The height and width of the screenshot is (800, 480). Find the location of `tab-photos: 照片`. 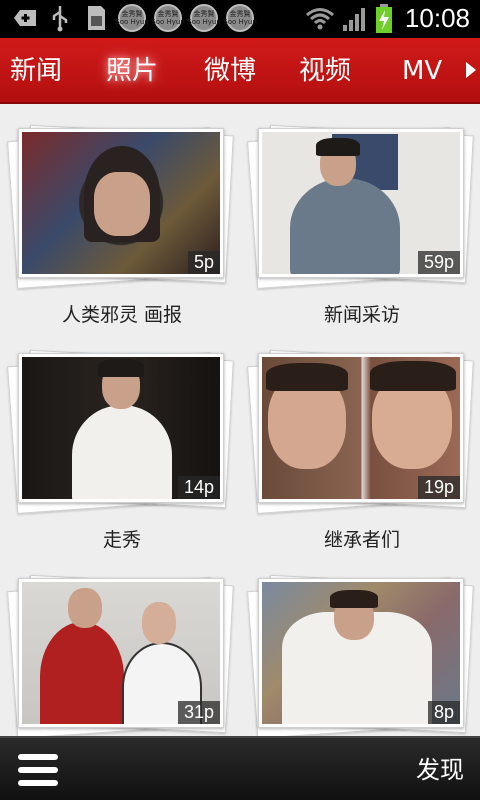

tab-photos: 照片 is located at coordinates (132, 71).